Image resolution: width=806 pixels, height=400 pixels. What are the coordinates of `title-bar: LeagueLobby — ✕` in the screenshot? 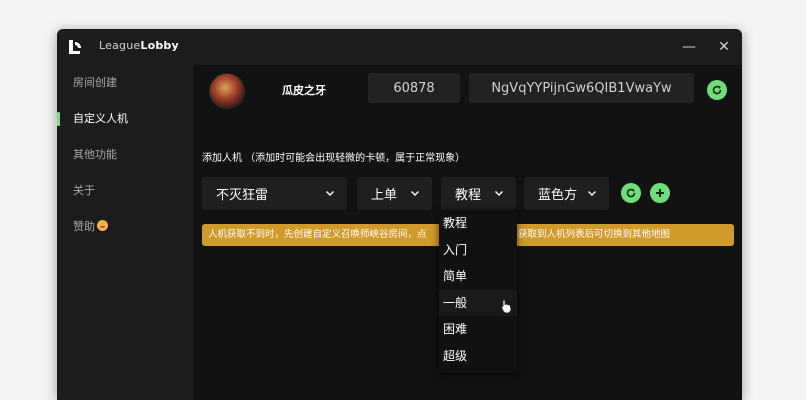 It's located at (399, 47).